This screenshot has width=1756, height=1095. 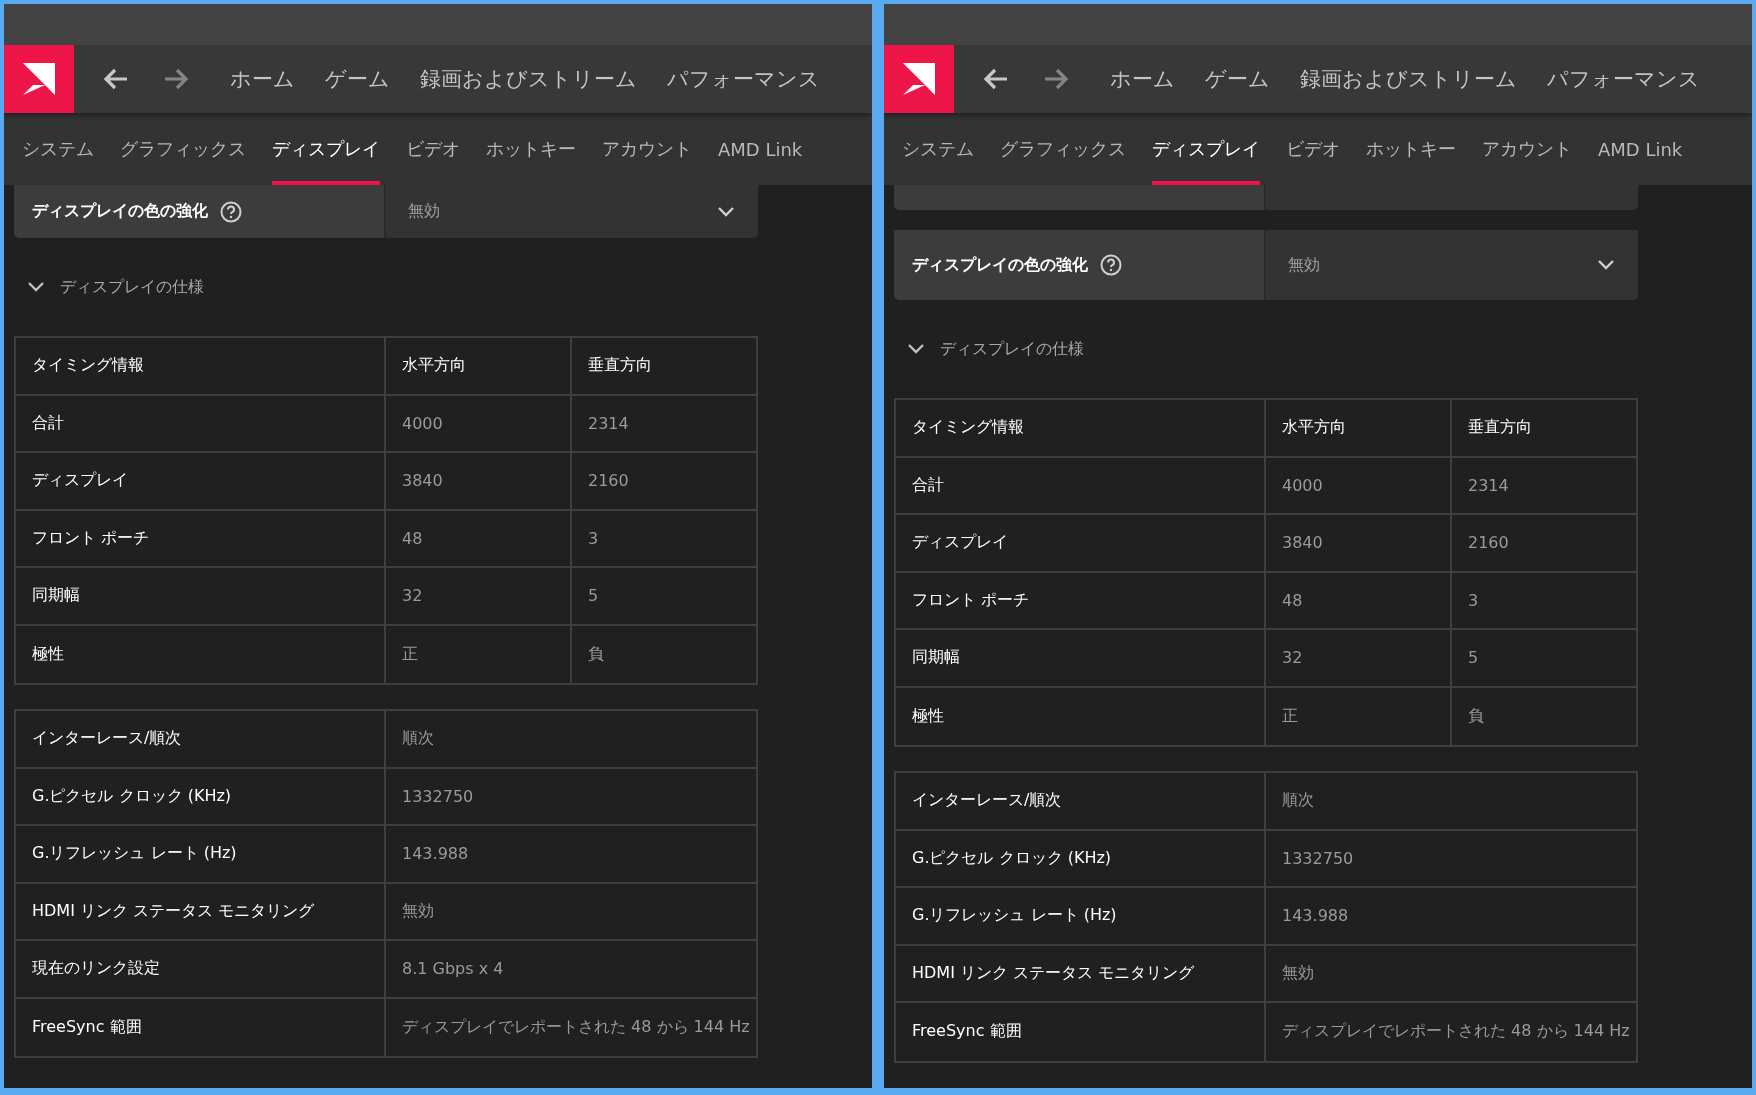 I want to click on table-cell: 現在のリンク設定, so click(x=201, y=970).